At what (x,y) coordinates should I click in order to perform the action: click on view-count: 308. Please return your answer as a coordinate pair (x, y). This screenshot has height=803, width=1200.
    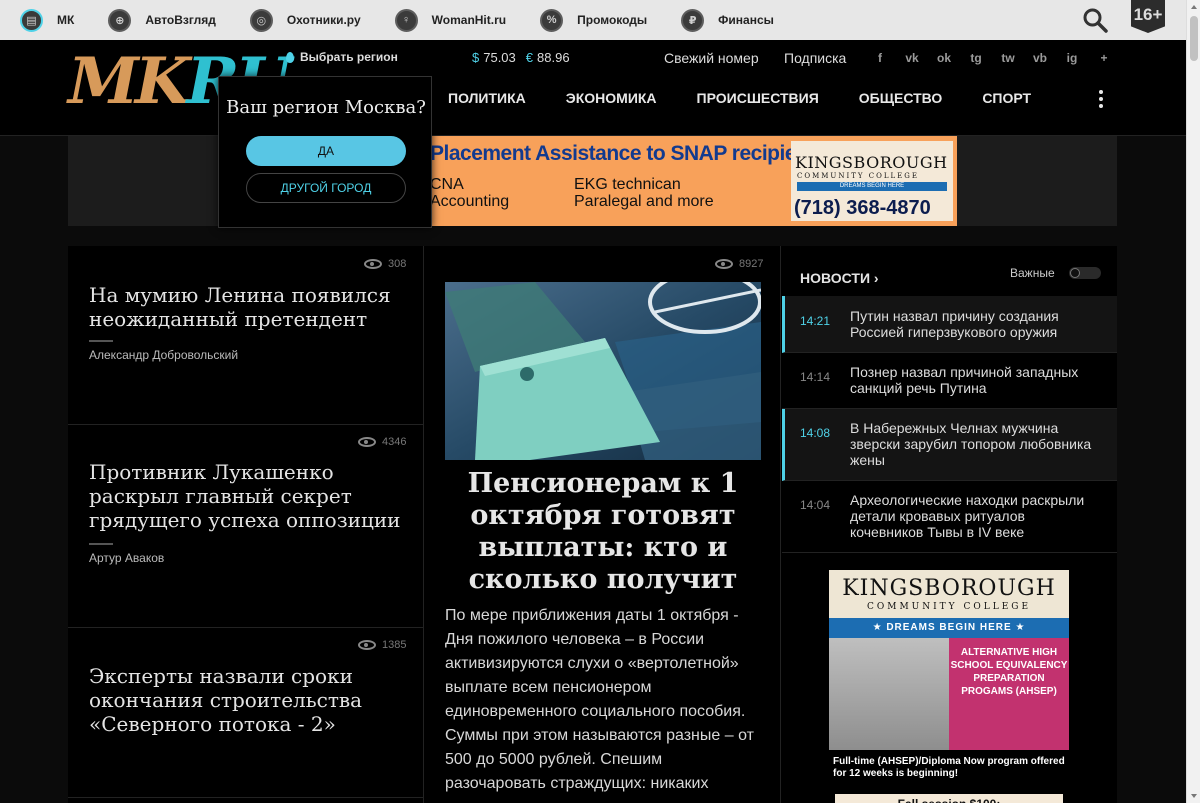
    Looking at the image, I should click on (385, 264).